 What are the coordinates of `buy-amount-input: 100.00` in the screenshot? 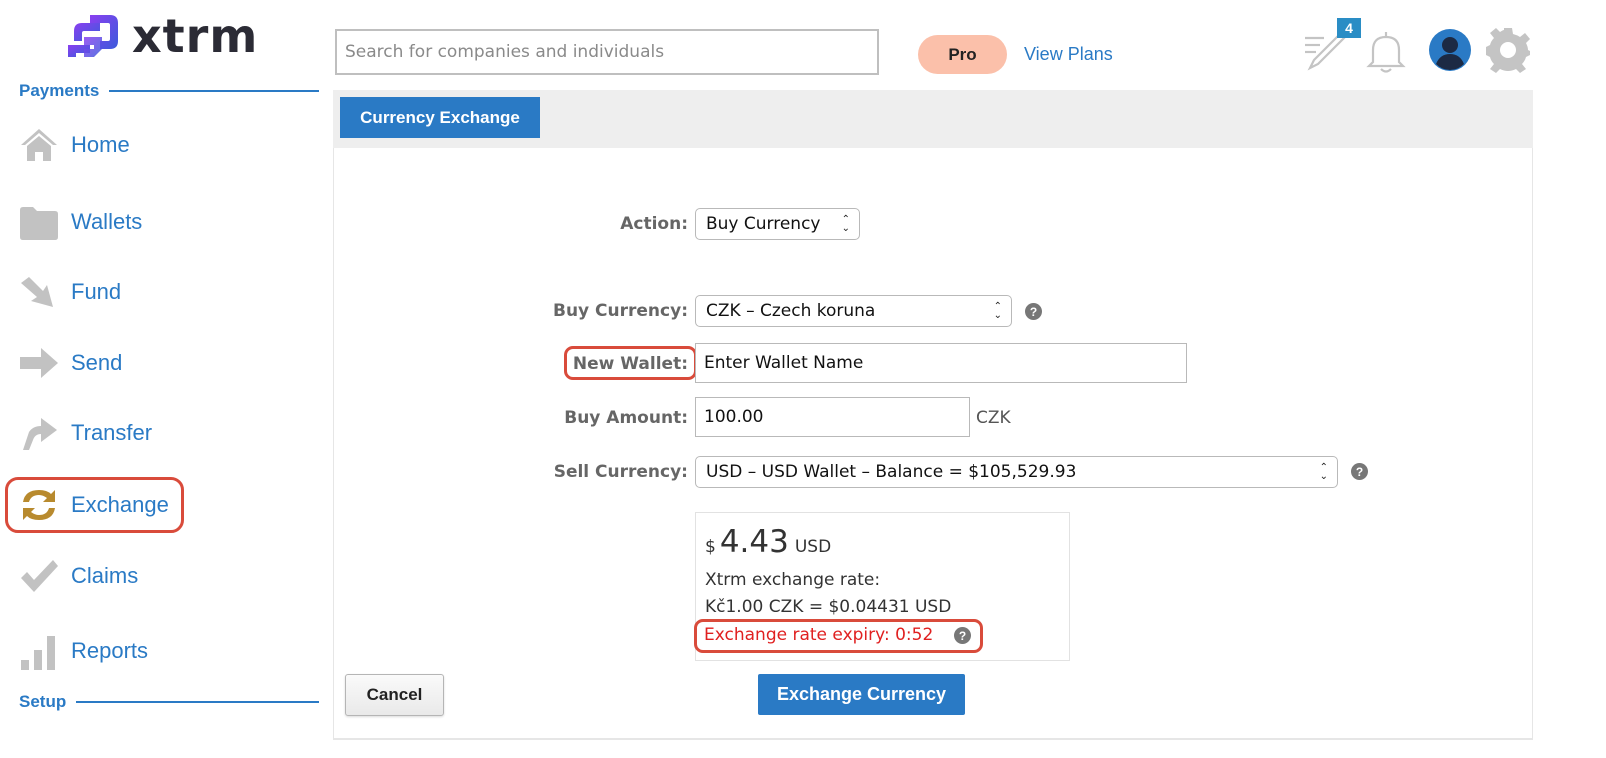 It's located at (832, 417).